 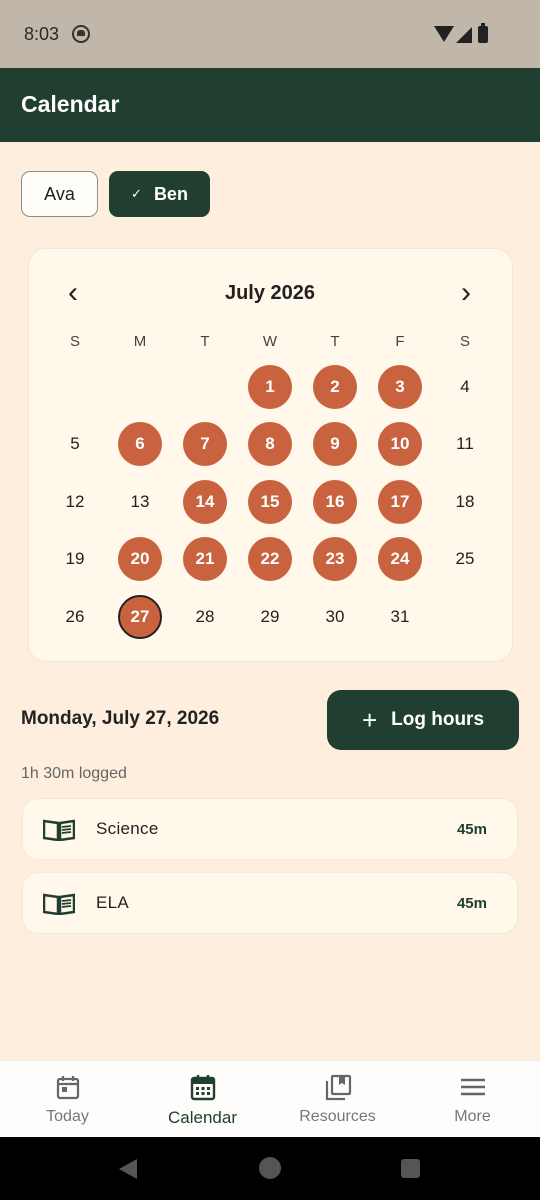 I want to click on student-chip-label: Ava, so click(x=59, y=193).